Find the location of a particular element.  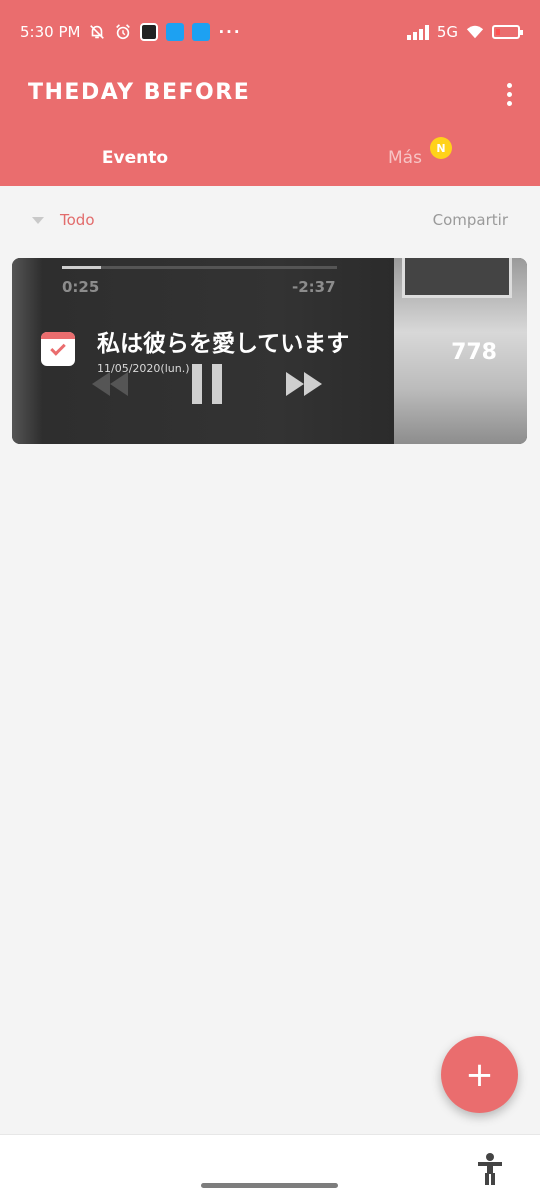

player-progress-bar is located at coordinates (199, 267).